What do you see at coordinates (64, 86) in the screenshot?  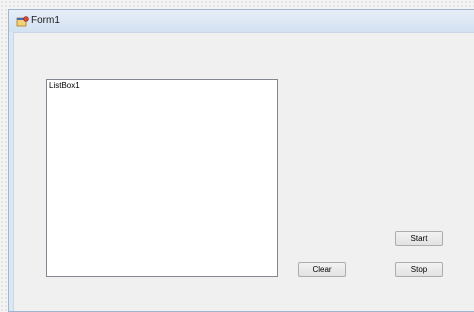 I see `listbox-item: ListBox1` at bounding box center [64, 86].